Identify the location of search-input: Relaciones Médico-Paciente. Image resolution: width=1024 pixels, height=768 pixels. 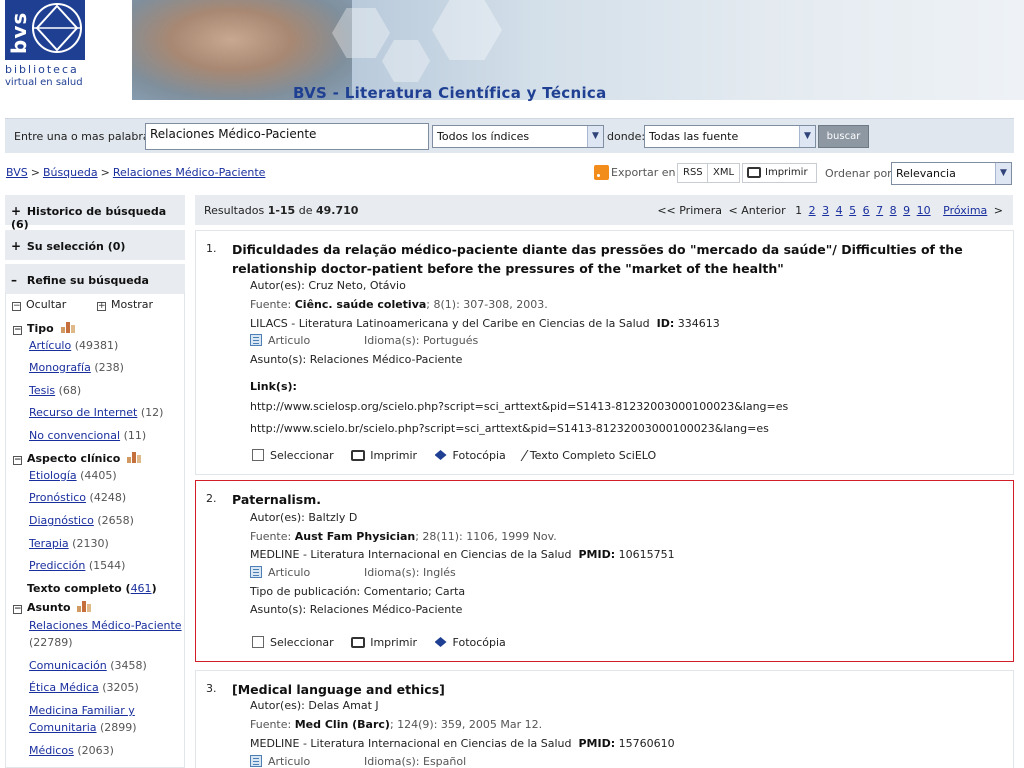
(287, 136).